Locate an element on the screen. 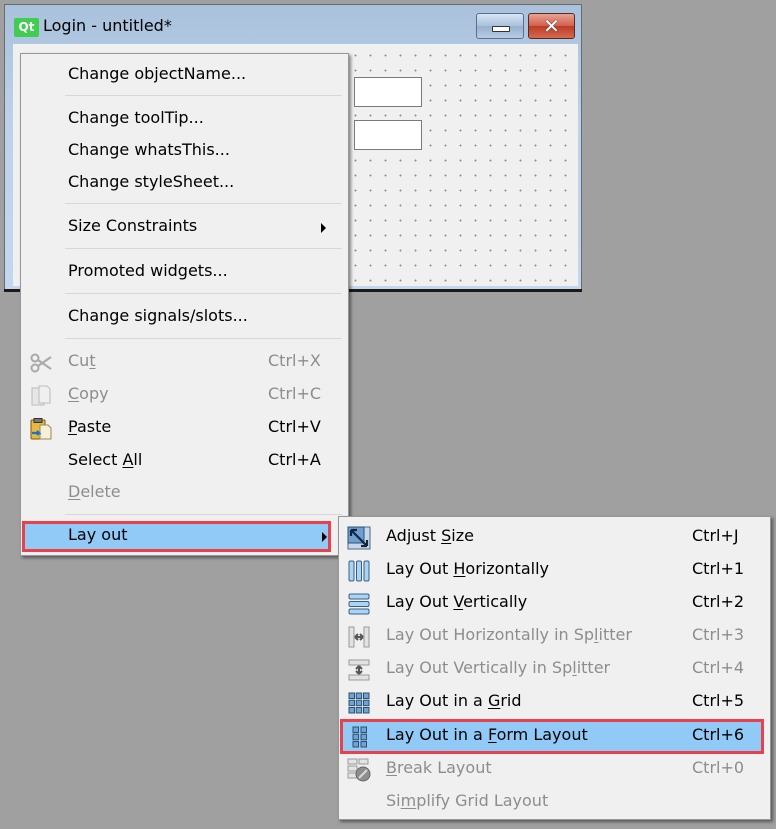 This screenshot has width=776, height=829. menu-item-copy: Copy Ctrl+C is located at coordinates (184, 395).